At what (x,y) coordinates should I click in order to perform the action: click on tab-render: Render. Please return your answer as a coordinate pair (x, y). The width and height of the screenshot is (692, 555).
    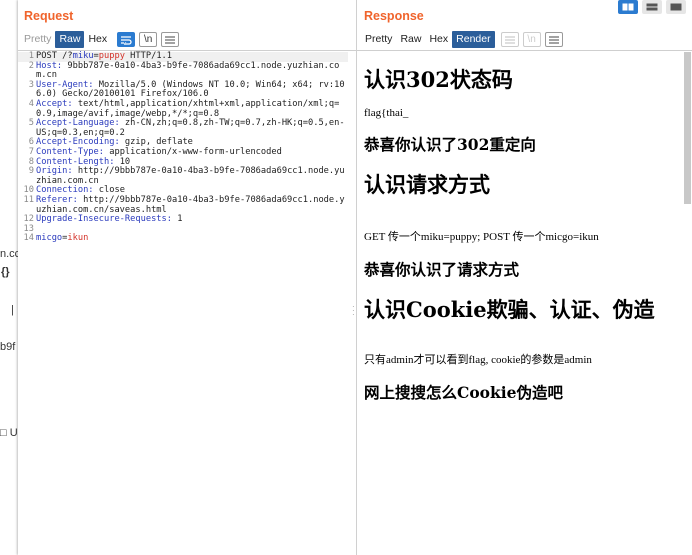
    Looking at the image, I should click on (473, 39).